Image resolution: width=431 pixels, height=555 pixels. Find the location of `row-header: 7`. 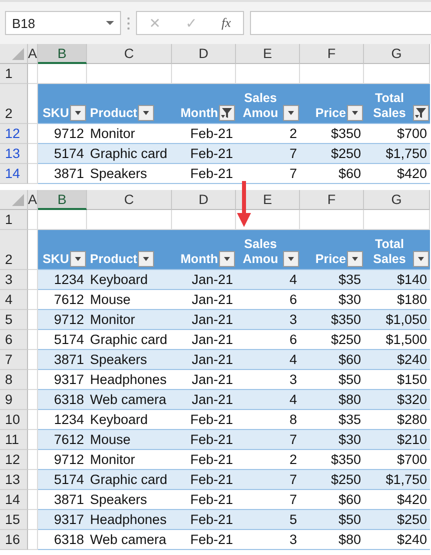

row-header: 7 is located at coordinates (14, 360).